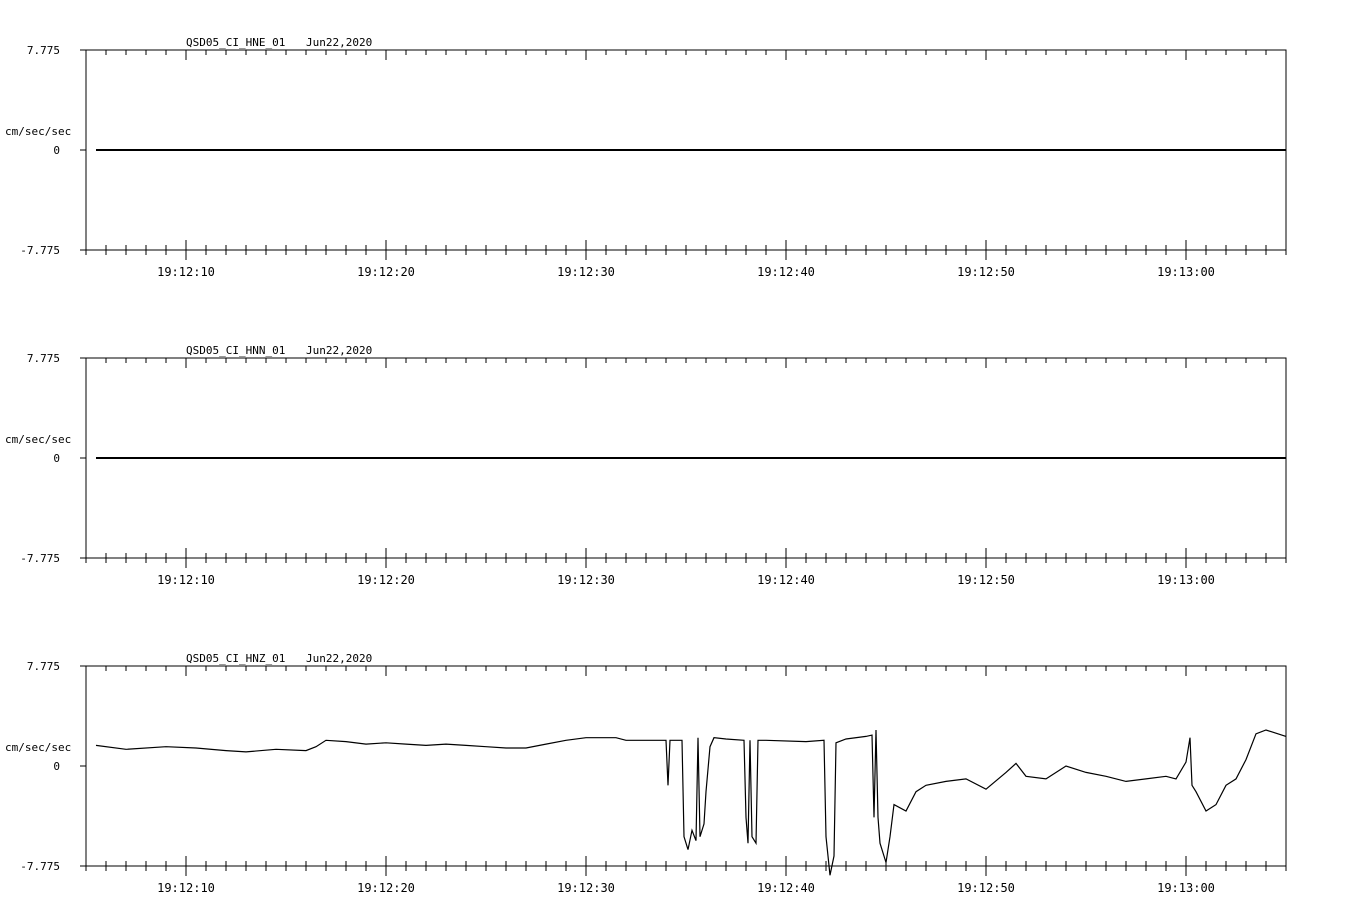 The height and width of the screenshot is (924, 1358). I want to click on panel-title: QSD05_CI_HNE_01, so click(235, 42).